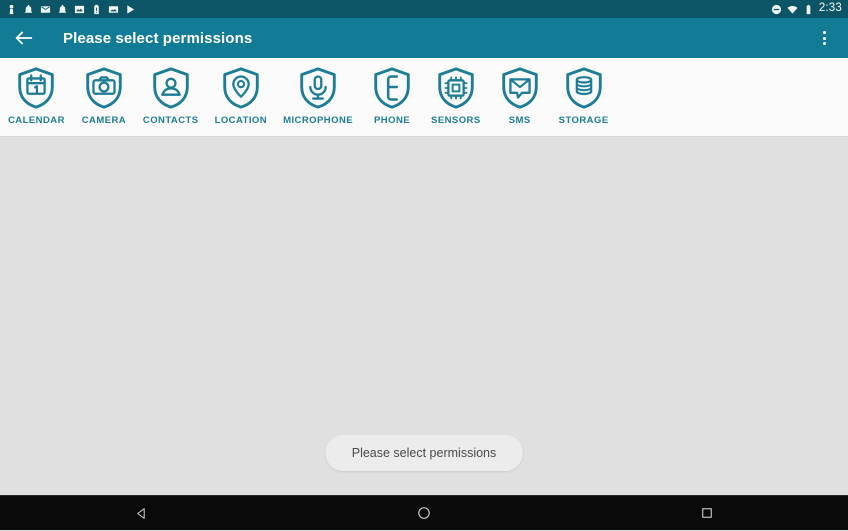  I want to click on play-icon, so click(131, 9).